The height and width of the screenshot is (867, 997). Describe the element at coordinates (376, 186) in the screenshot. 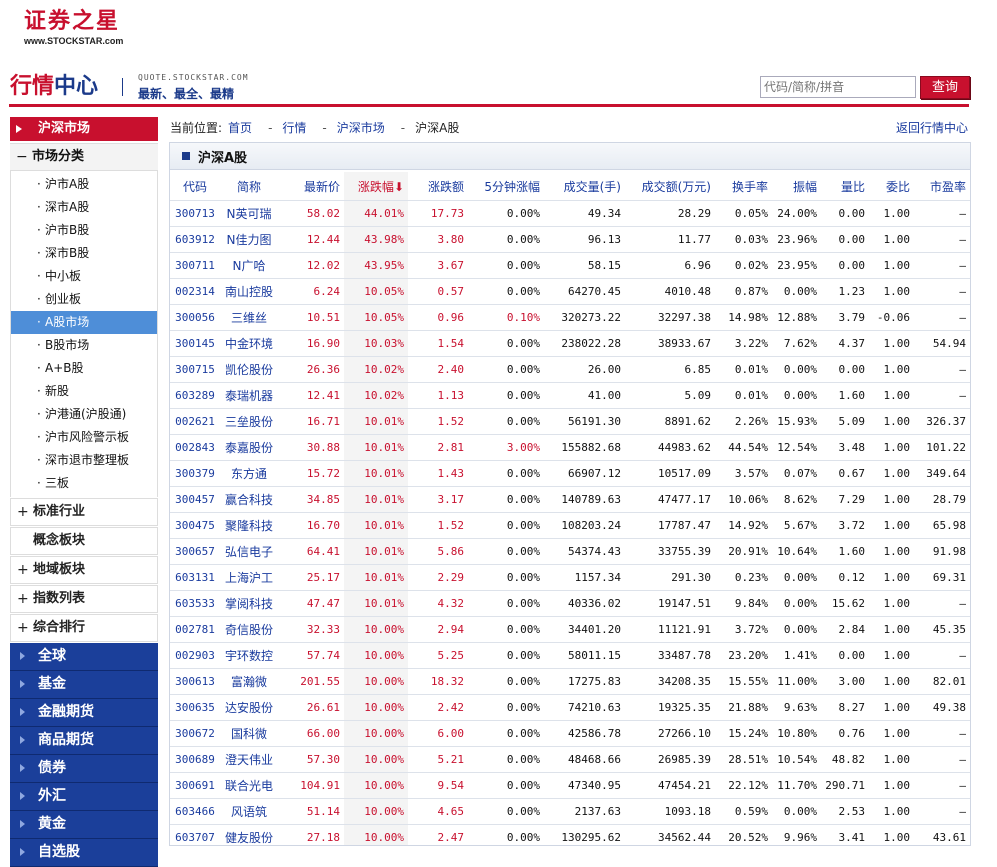

I see `column-header: 涨跌幅⬇` at that location.